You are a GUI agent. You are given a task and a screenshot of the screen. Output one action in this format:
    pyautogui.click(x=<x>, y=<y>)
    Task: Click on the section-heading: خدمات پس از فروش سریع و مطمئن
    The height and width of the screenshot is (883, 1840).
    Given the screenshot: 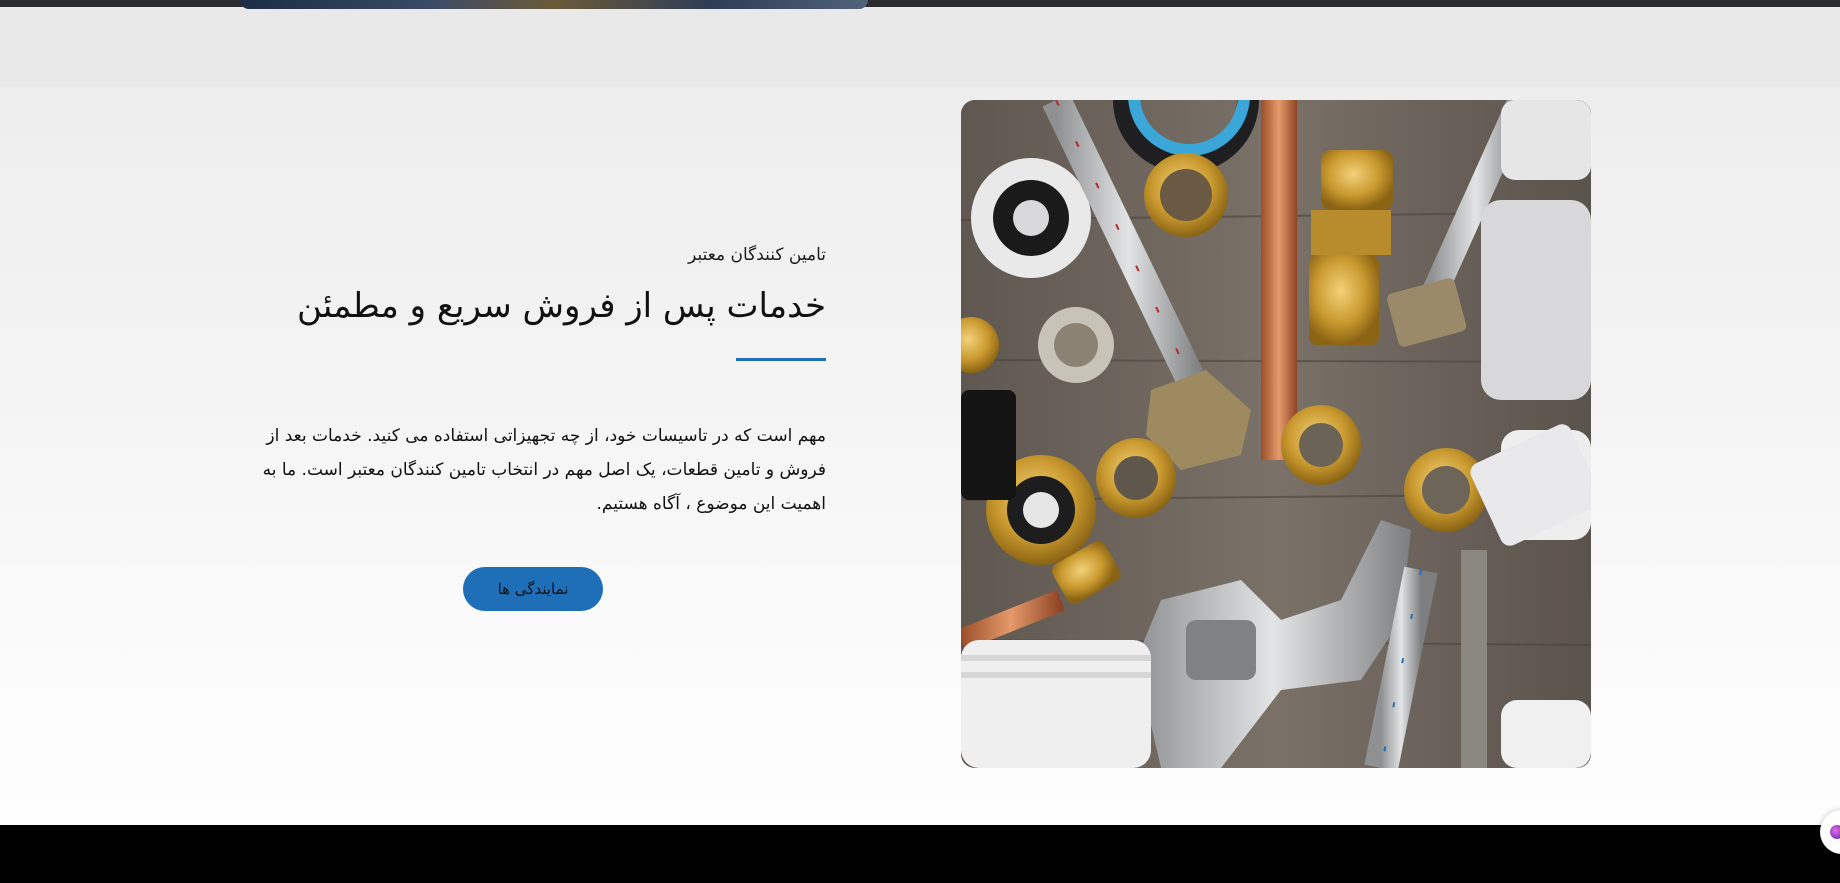 What is the action you would take?
    pyautogui.click(x=561, y=306)
    